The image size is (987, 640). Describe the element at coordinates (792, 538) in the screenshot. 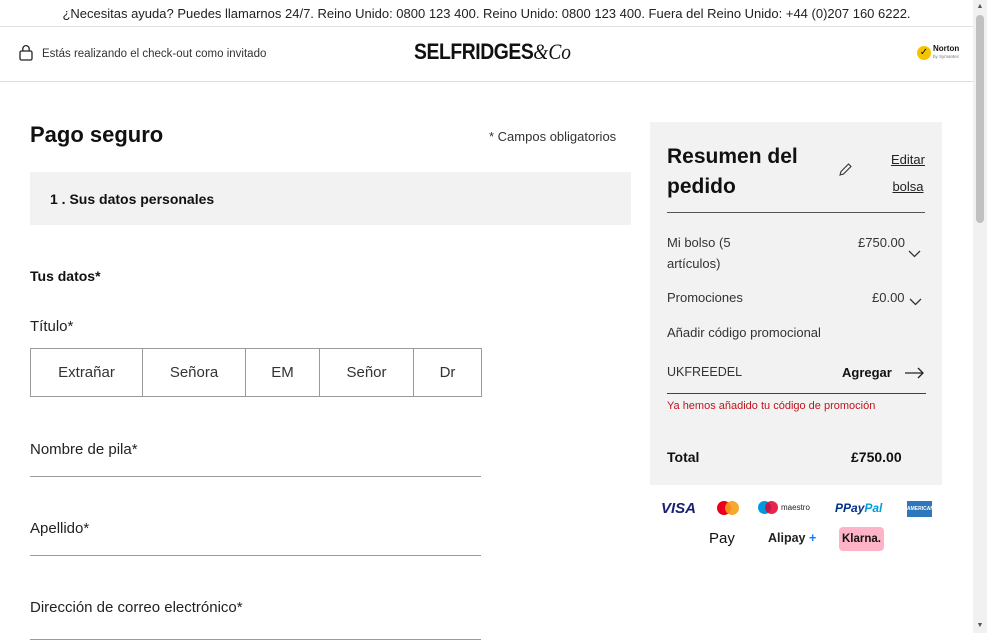

I see `alipay-logo: Alipay +` at that location.